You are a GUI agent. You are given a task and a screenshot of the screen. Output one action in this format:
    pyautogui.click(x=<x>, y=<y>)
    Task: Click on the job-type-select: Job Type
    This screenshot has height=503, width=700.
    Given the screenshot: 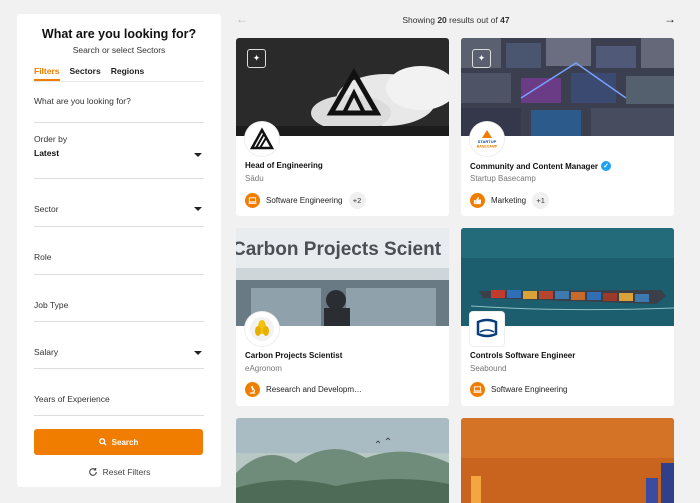 What is the action you would take?
    pyautogui.click(x=119, y=298)
    